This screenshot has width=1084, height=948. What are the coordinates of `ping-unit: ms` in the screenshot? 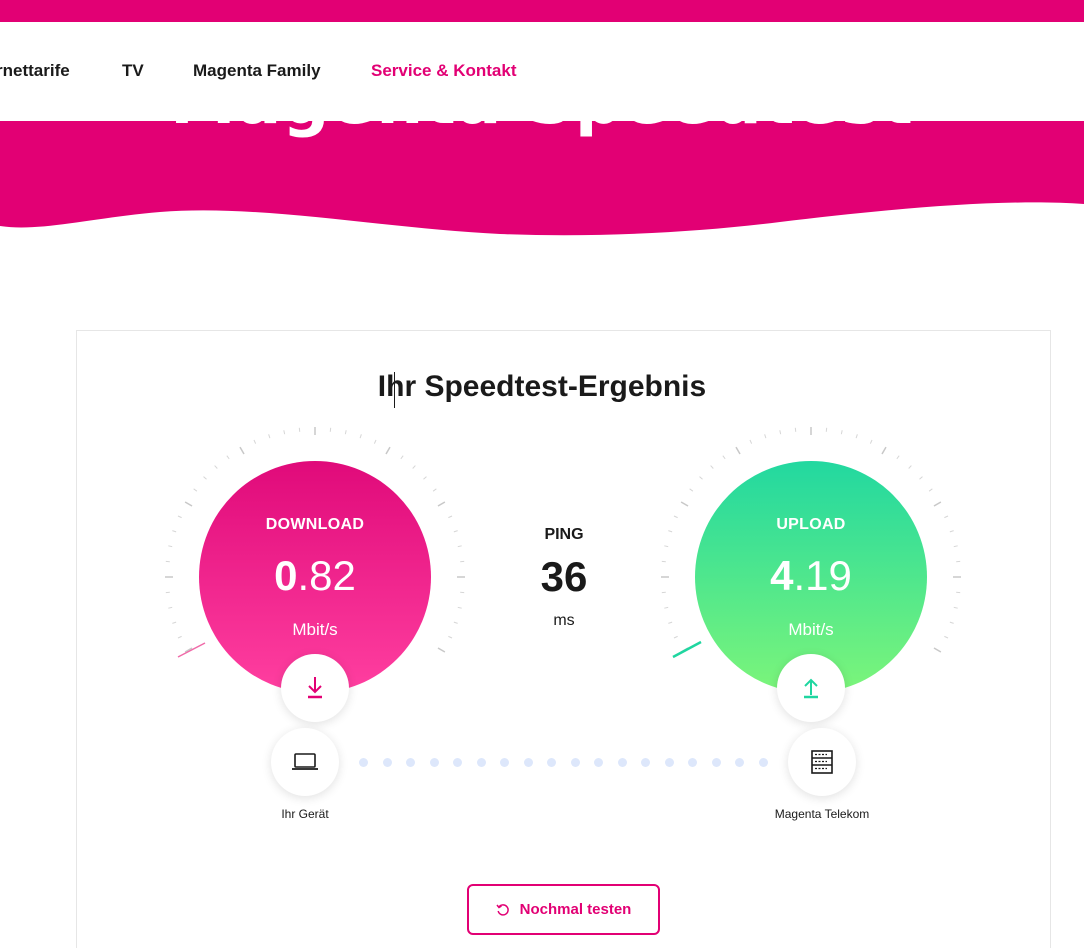 It's located at (564, 620).